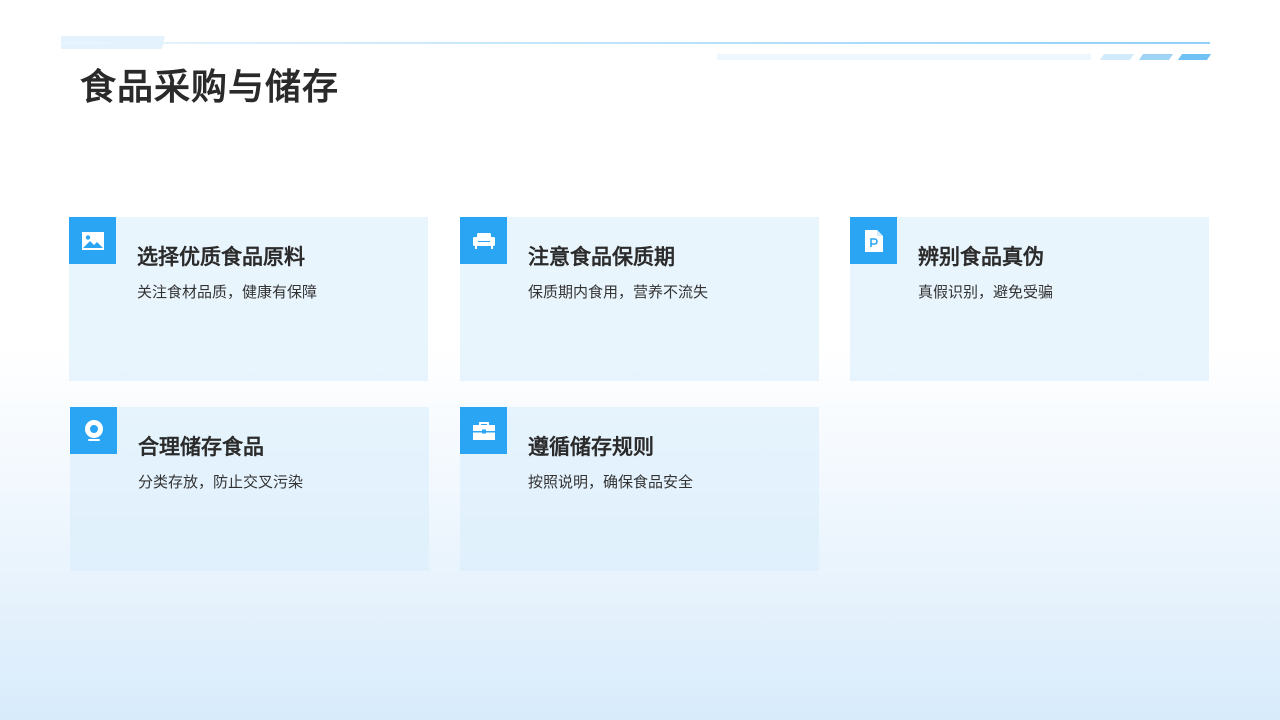  I want to click on card-description: 真假识别，避免受骗, so click(986, 292).